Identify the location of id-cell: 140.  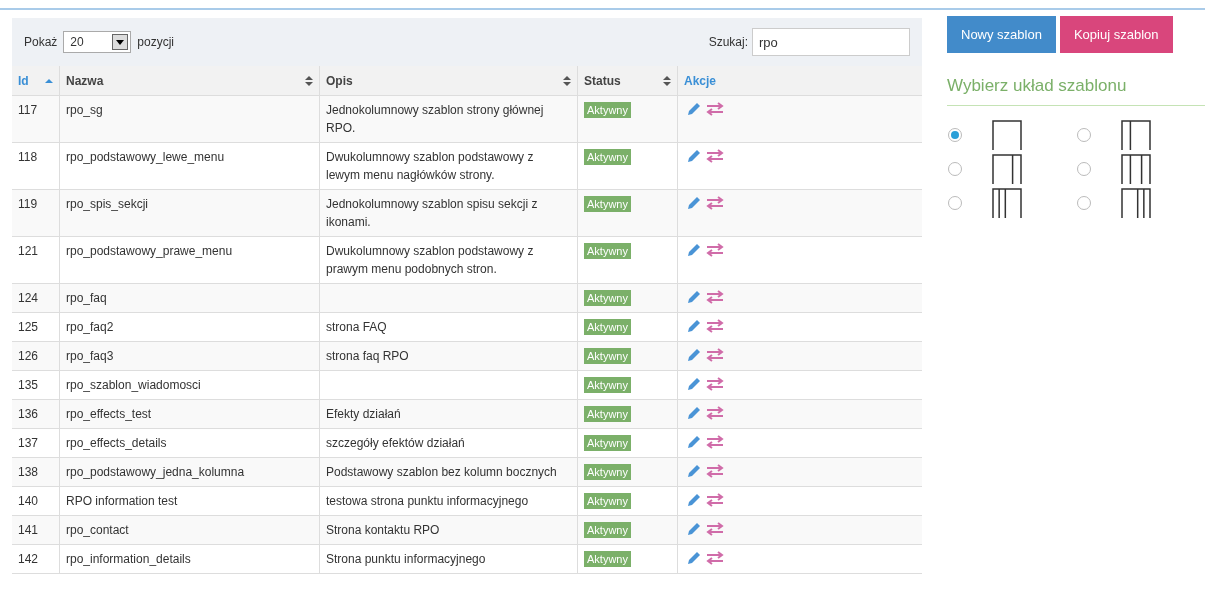
(28, 501).